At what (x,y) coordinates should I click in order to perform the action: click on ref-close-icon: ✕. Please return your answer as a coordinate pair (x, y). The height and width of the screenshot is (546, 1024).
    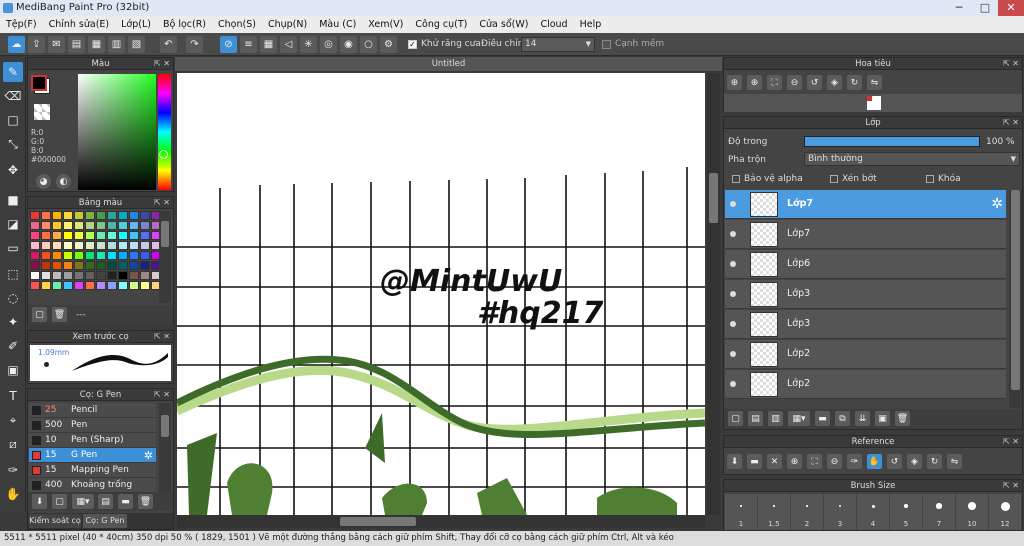
    Looking at the image, I should click on (774, 461).